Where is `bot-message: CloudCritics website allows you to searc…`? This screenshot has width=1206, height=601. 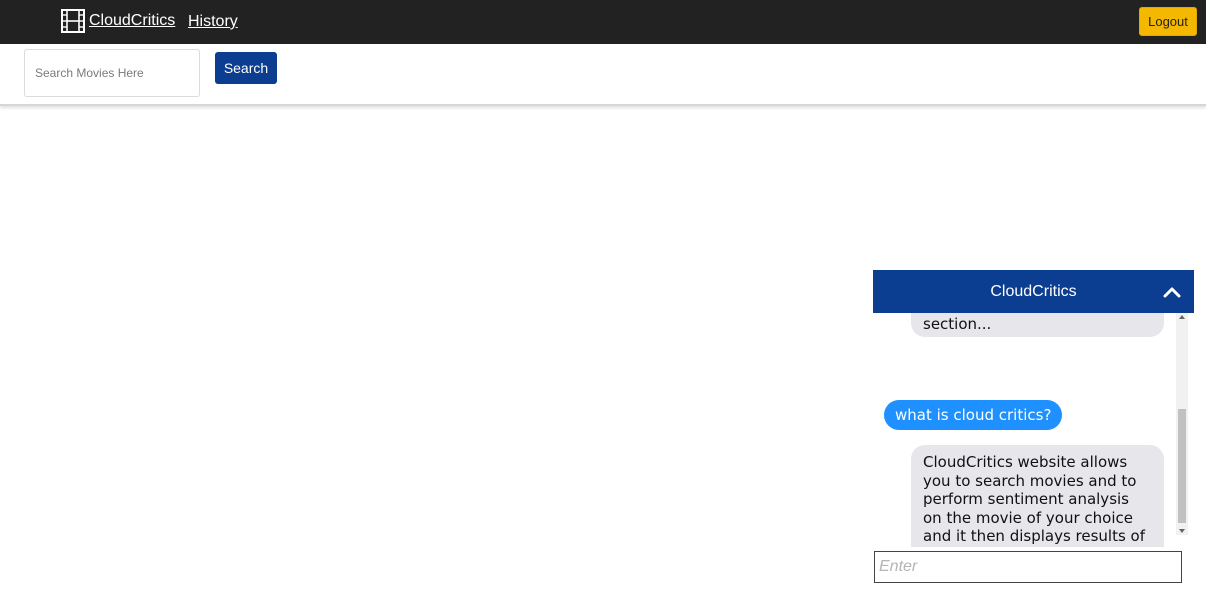 bot-message: CloudCritics website allows you to searc… is located at coordinates (1037, 496).